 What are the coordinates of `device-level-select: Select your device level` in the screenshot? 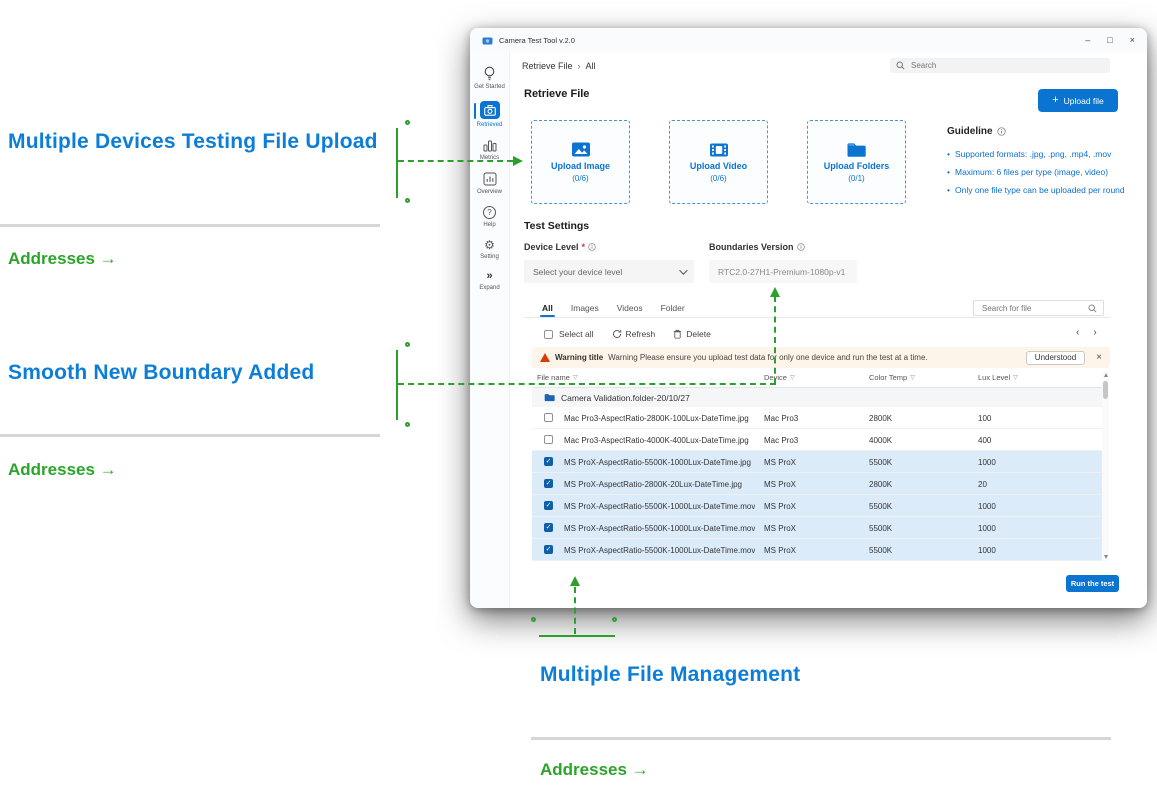 It's located at (609, 271).